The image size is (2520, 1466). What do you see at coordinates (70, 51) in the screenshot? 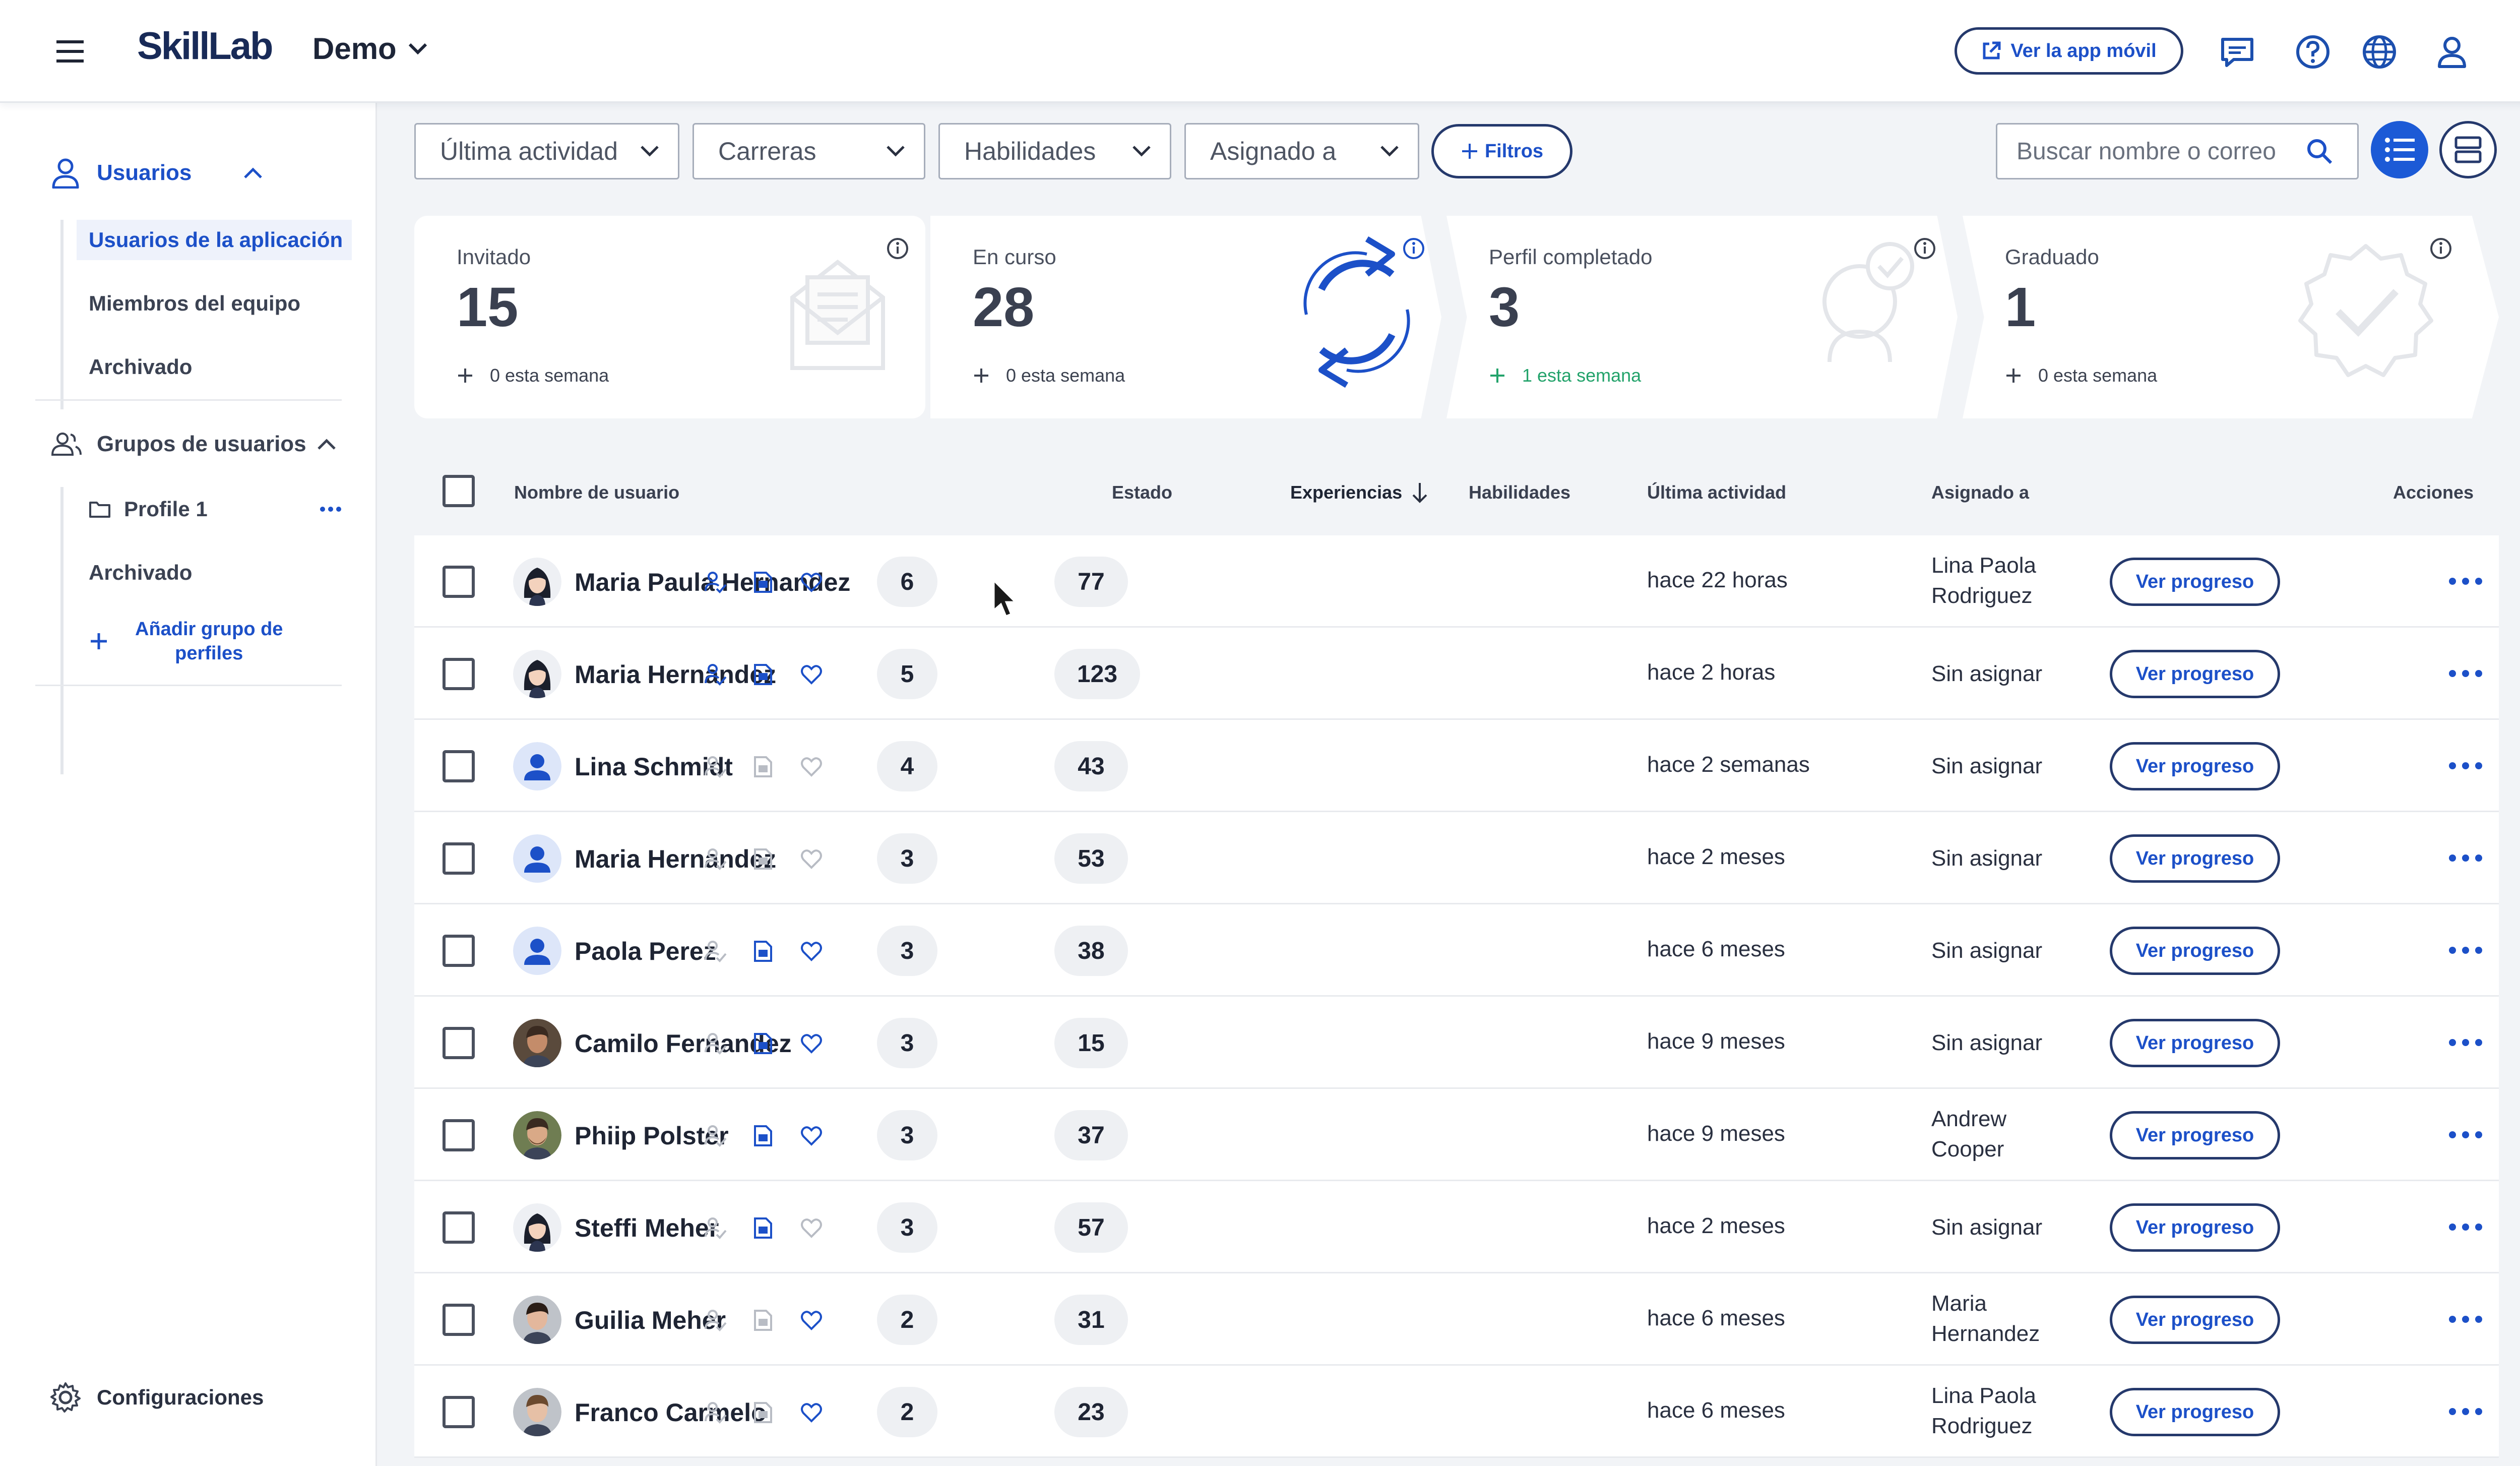
I see `hamburger-menu-icon` at bounding box center [70, 51].